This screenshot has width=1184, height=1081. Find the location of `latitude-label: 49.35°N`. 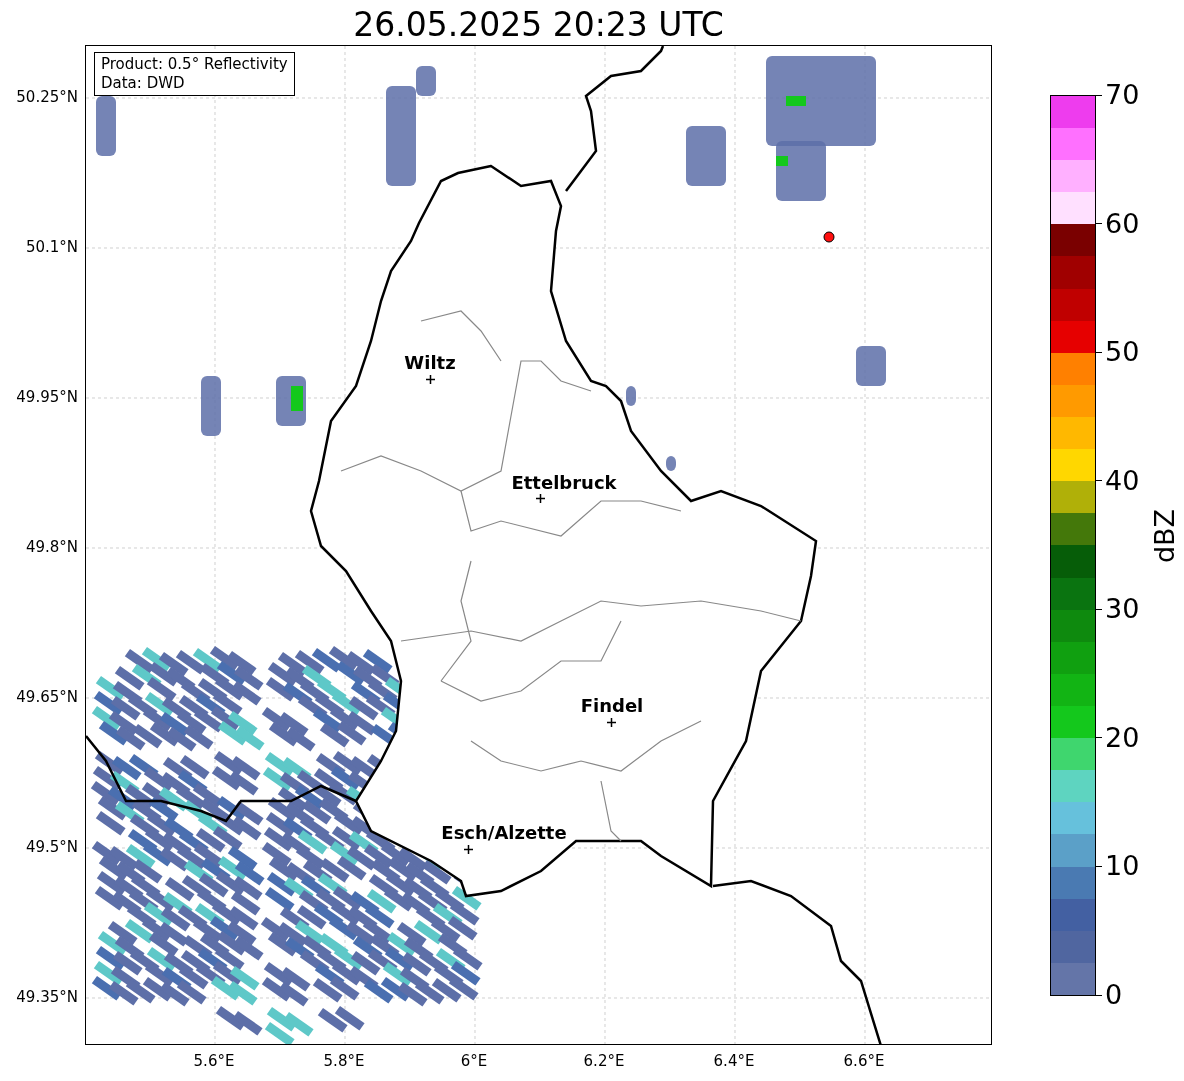

latitude-label: 49.35°N is located at coordinates (46, 997).